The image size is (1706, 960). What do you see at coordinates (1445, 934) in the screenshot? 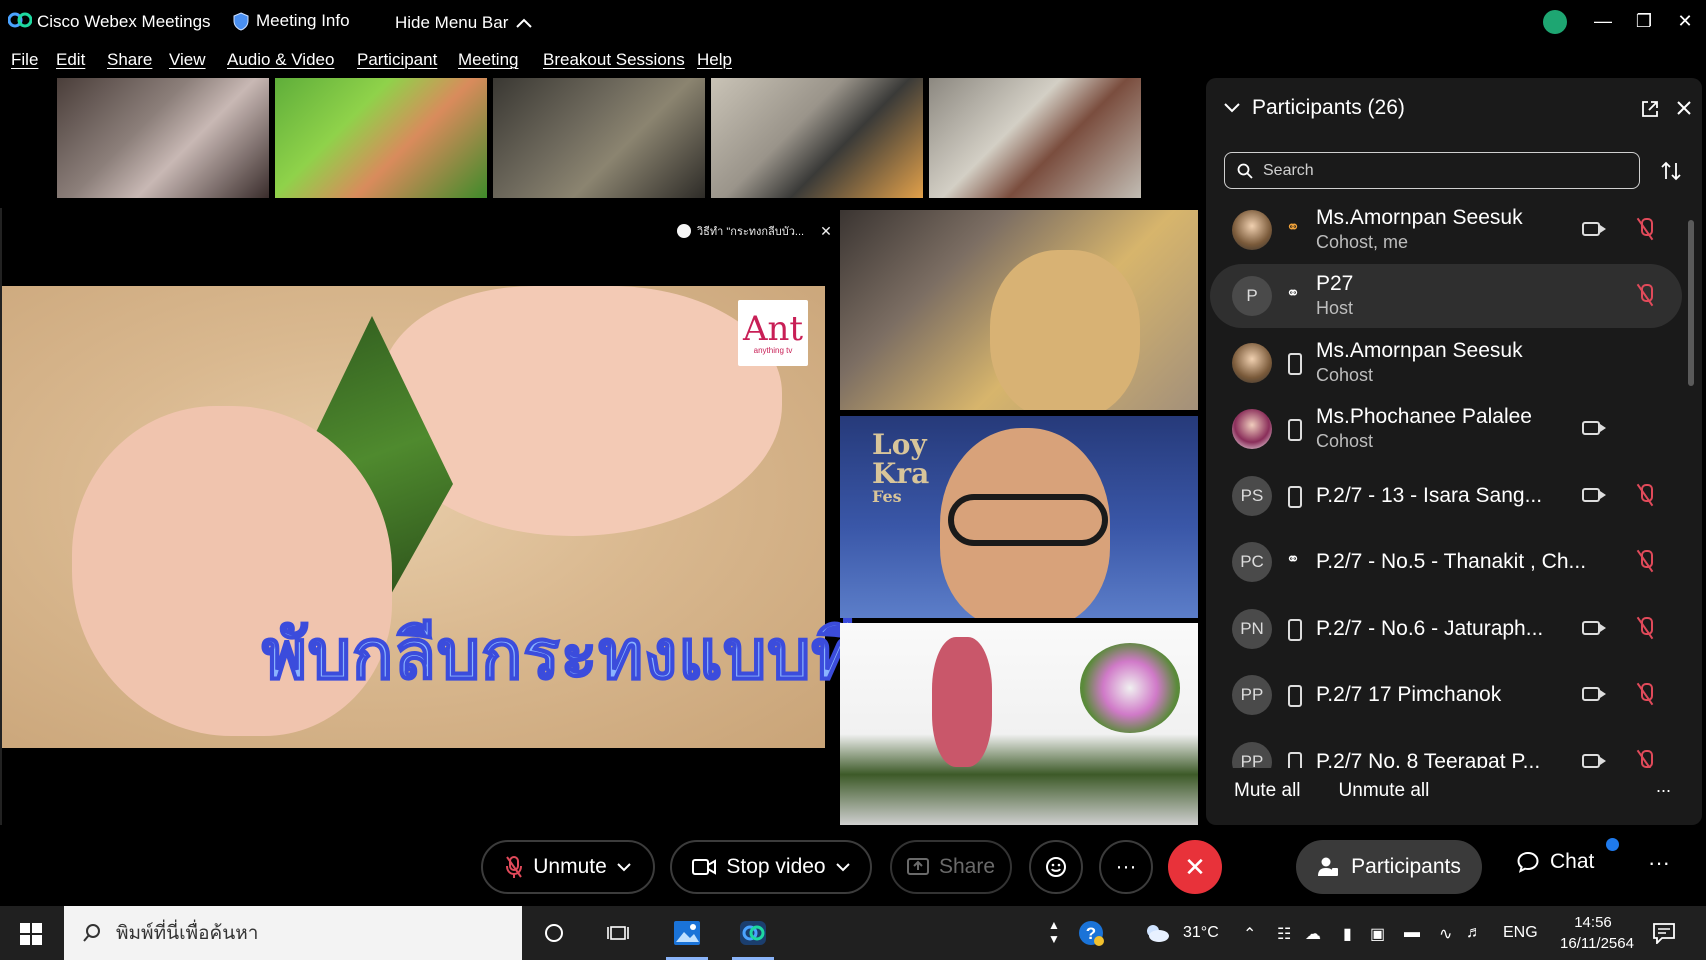
I see `wifi-icon: ∿` at bounding box center [1445, 934].